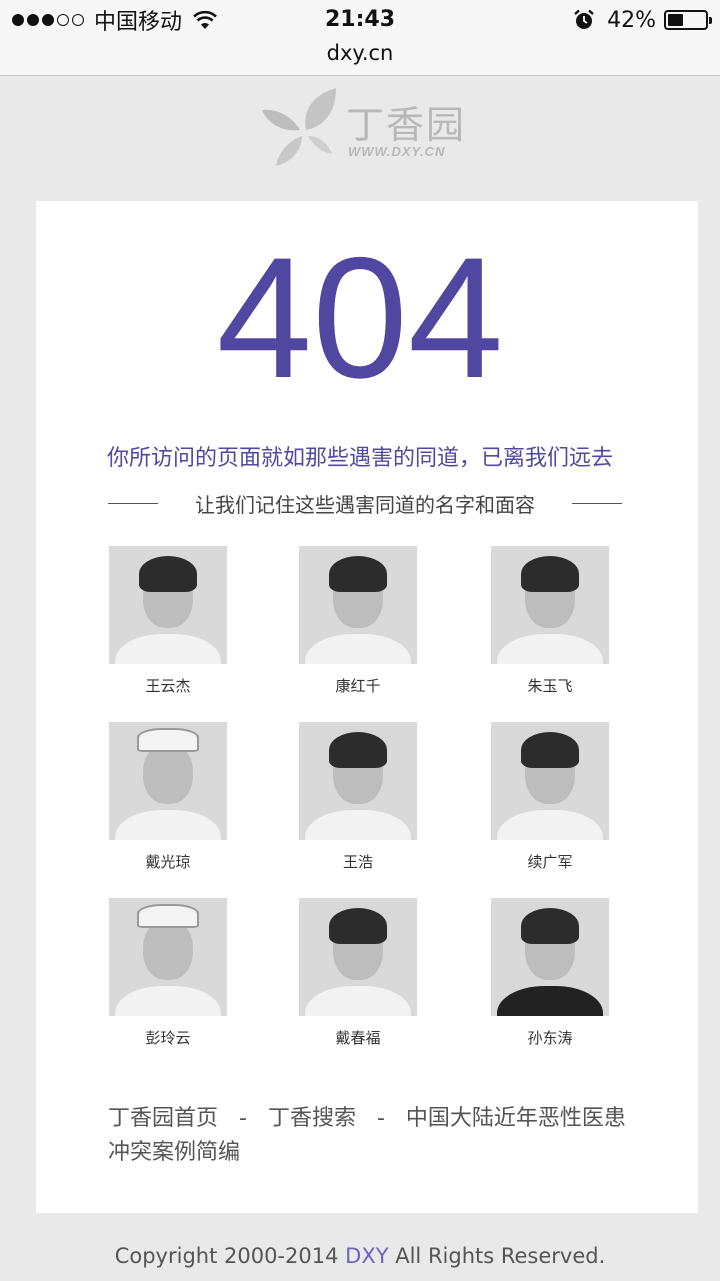  Describe the element at coordinates (584, 19) in the screenshot. I see `alarm-clock-icon` at that location.